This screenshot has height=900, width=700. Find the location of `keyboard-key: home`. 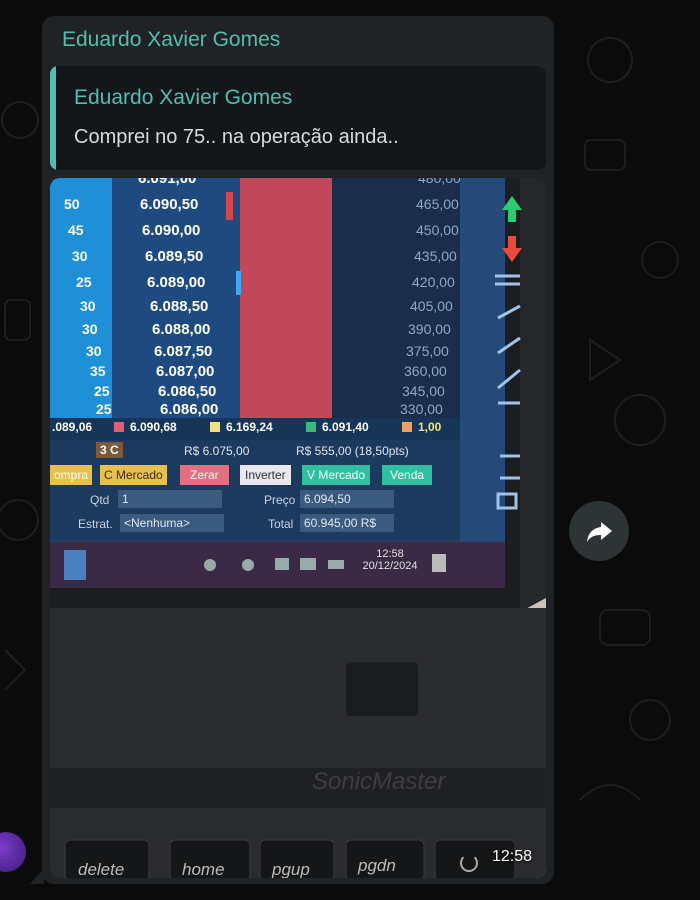

keyboard-key: home is located at coordinates (203, 869).